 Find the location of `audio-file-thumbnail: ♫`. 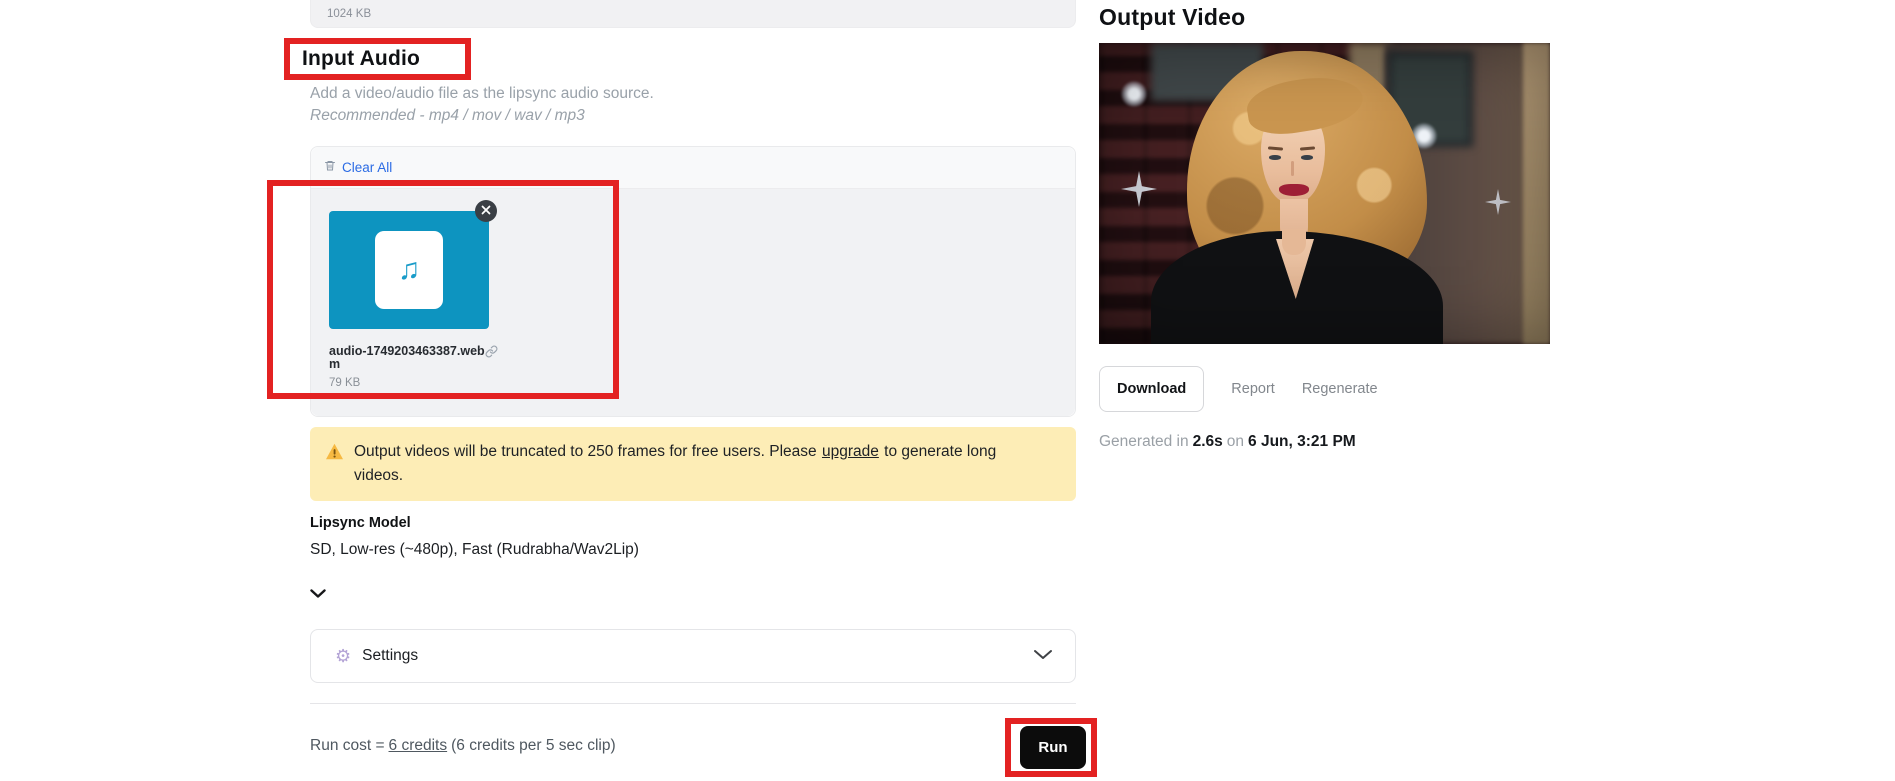

audio-file-thumbnail: ♫ is located at coordinates (409, 270).